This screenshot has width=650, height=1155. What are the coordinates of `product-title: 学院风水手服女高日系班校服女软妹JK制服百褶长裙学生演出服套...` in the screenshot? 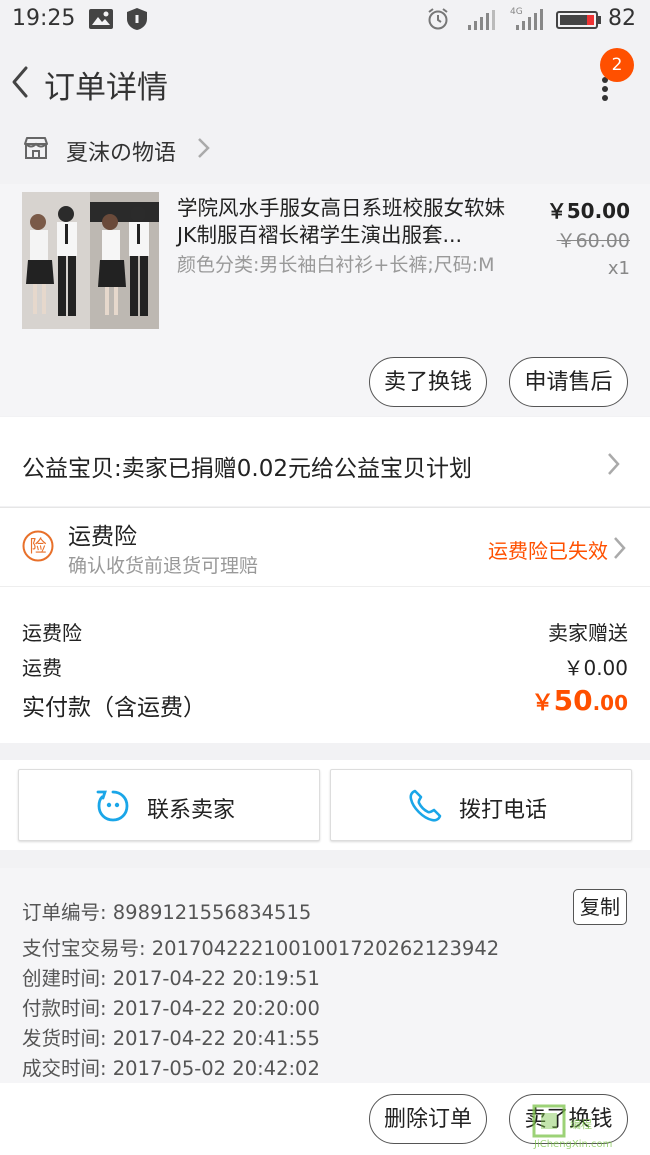 It's located at (347, 222).